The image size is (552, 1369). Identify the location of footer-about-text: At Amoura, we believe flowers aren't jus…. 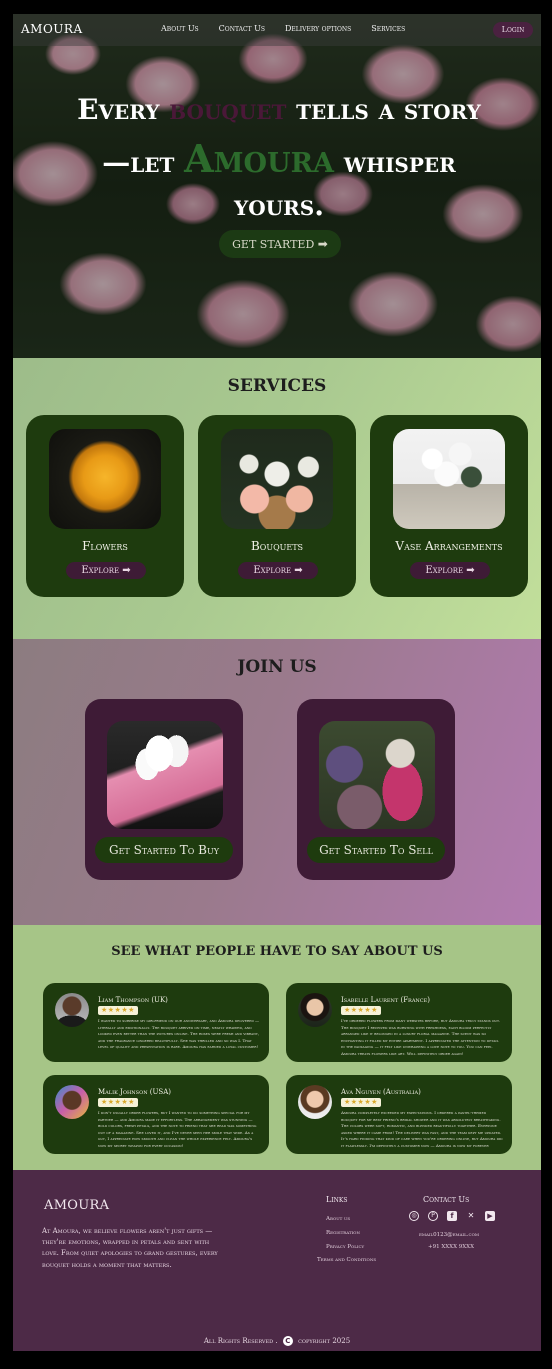
(130, 1248).